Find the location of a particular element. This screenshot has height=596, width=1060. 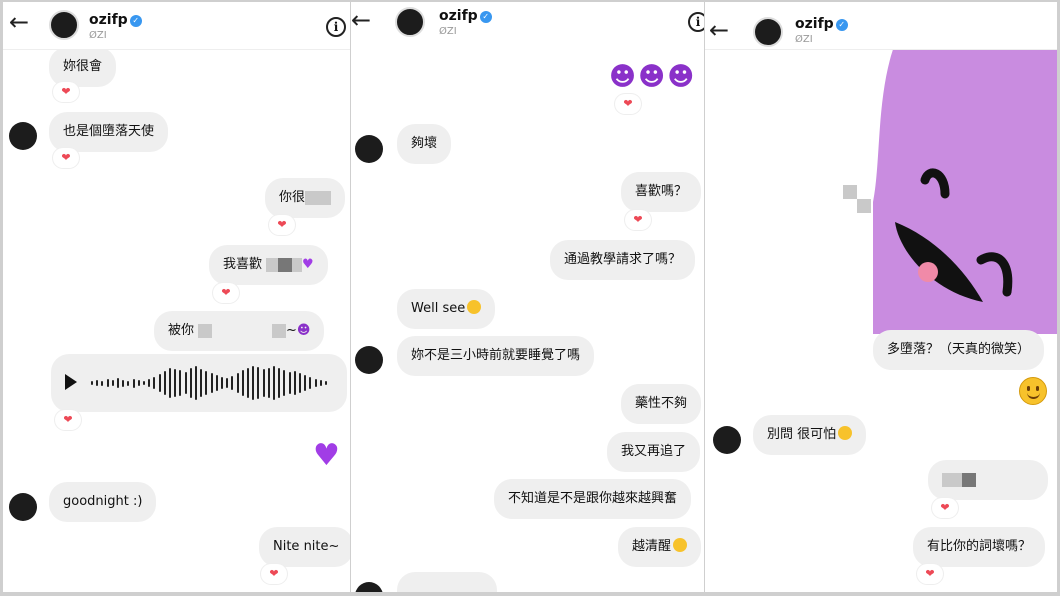

message-sent: 你很 is located at coordinates (305, 198).